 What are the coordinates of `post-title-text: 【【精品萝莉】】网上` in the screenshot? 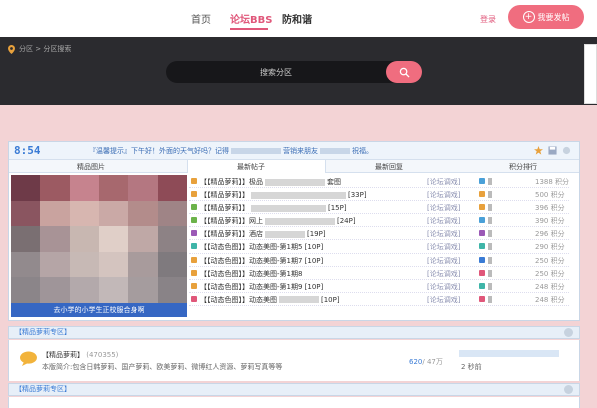 It's located at (231, 221).